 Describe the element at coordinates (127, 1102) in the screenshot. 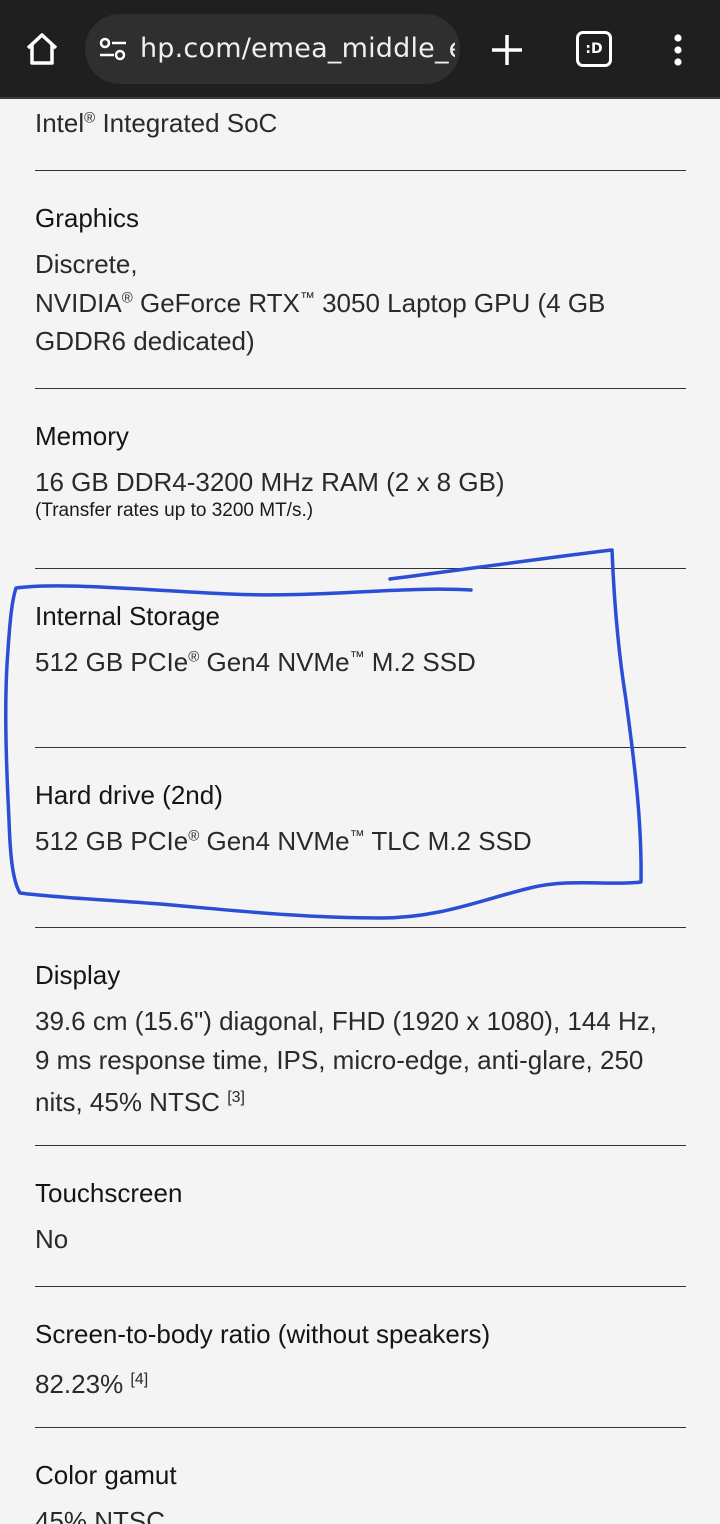

I see `display-line-3-text: nits, 45% NTSC` at that location.